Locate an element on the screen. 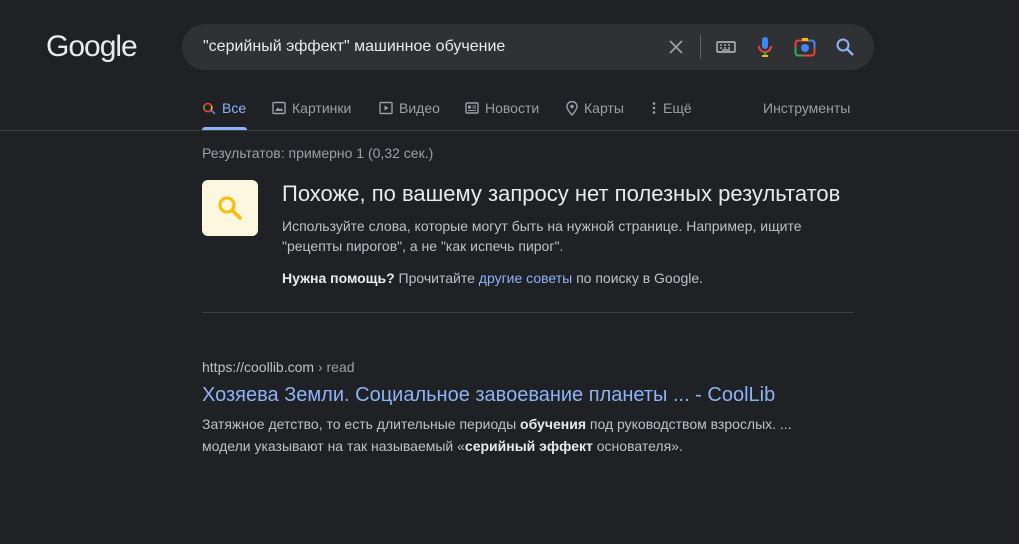  tab-images: Картинки is located at coordinates (311, 108).